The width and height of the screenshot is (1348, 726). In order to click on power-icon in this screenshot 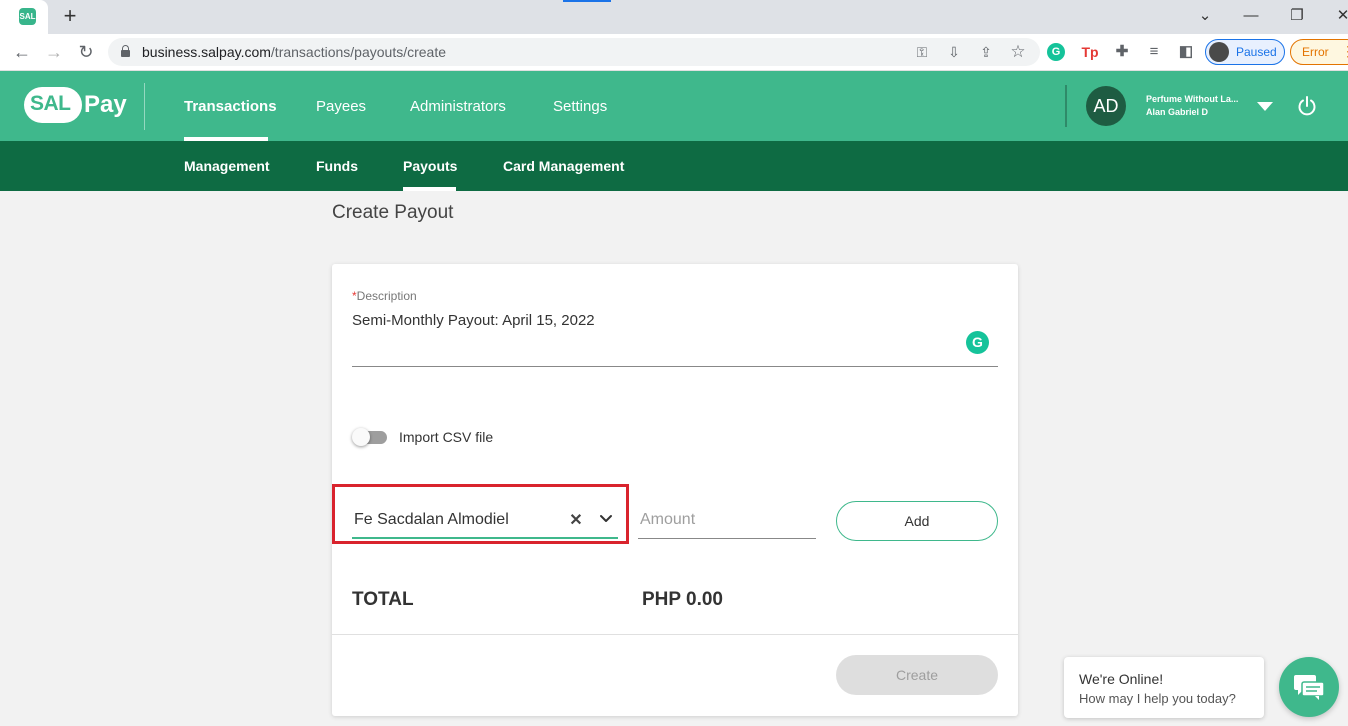, I will do `click(1307, 106)`.